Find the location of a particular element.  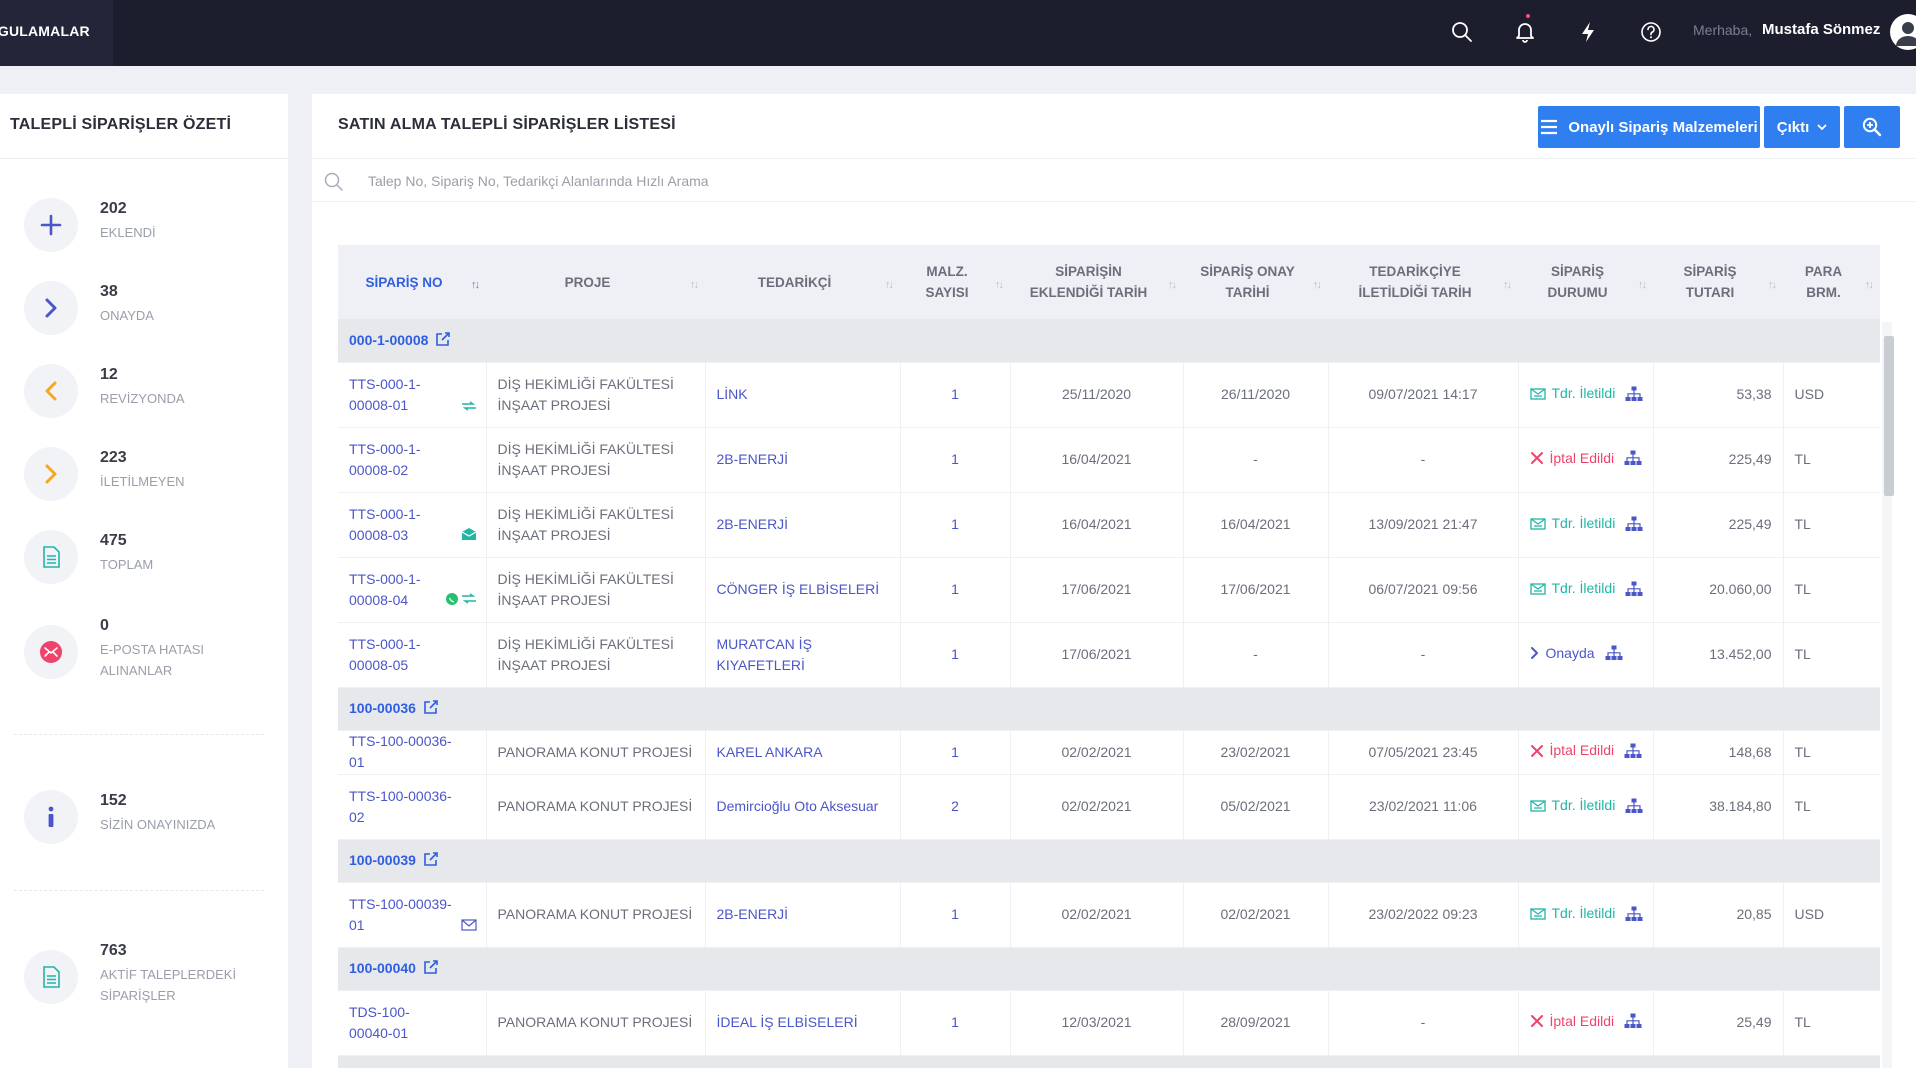

bell-icon is located at coordinates (1525, 32).